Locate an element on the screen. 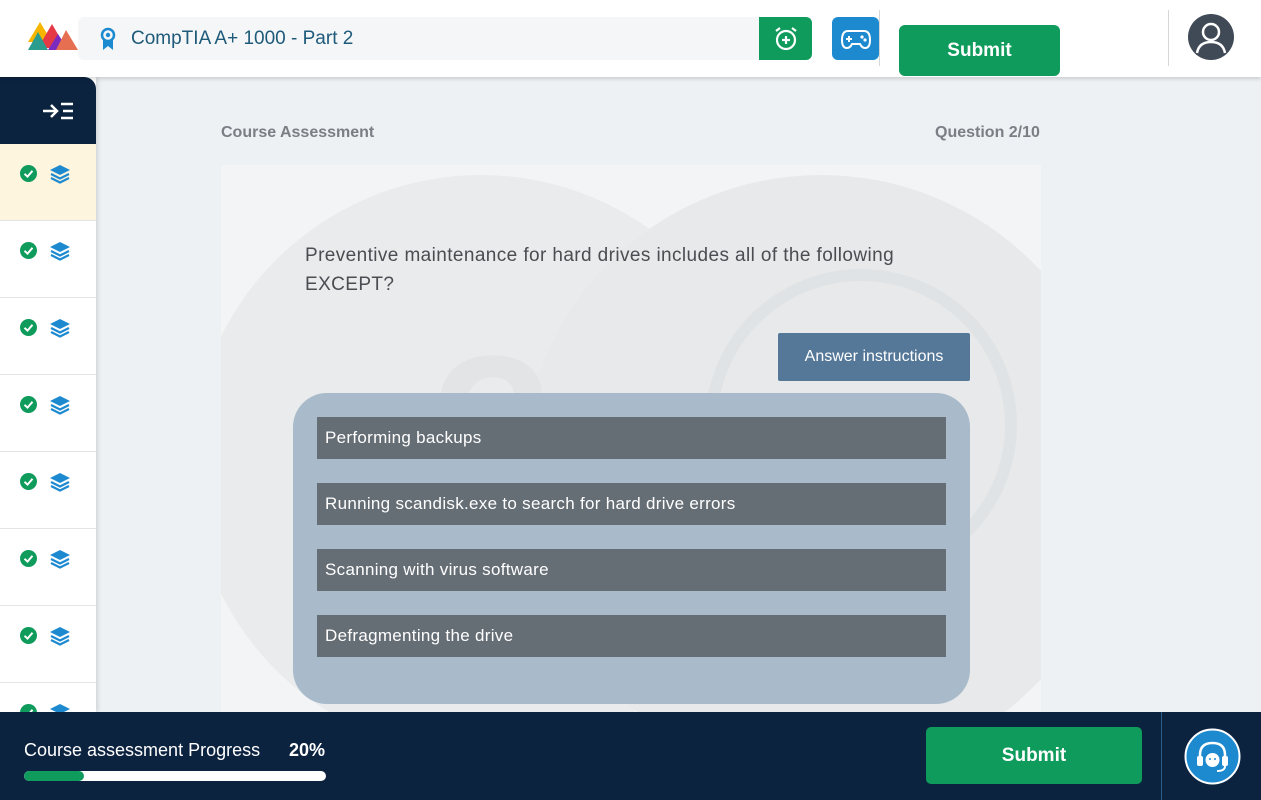 The image size is (1261, 800). sidebar-toggle is located at coordinates (48, 110).